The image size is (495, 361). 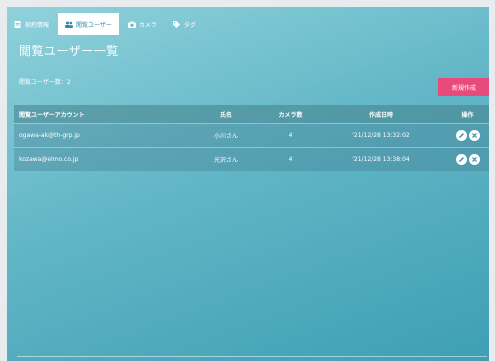 I want to click on tab-camera-label: カメラ, so click(x=147, y=25).